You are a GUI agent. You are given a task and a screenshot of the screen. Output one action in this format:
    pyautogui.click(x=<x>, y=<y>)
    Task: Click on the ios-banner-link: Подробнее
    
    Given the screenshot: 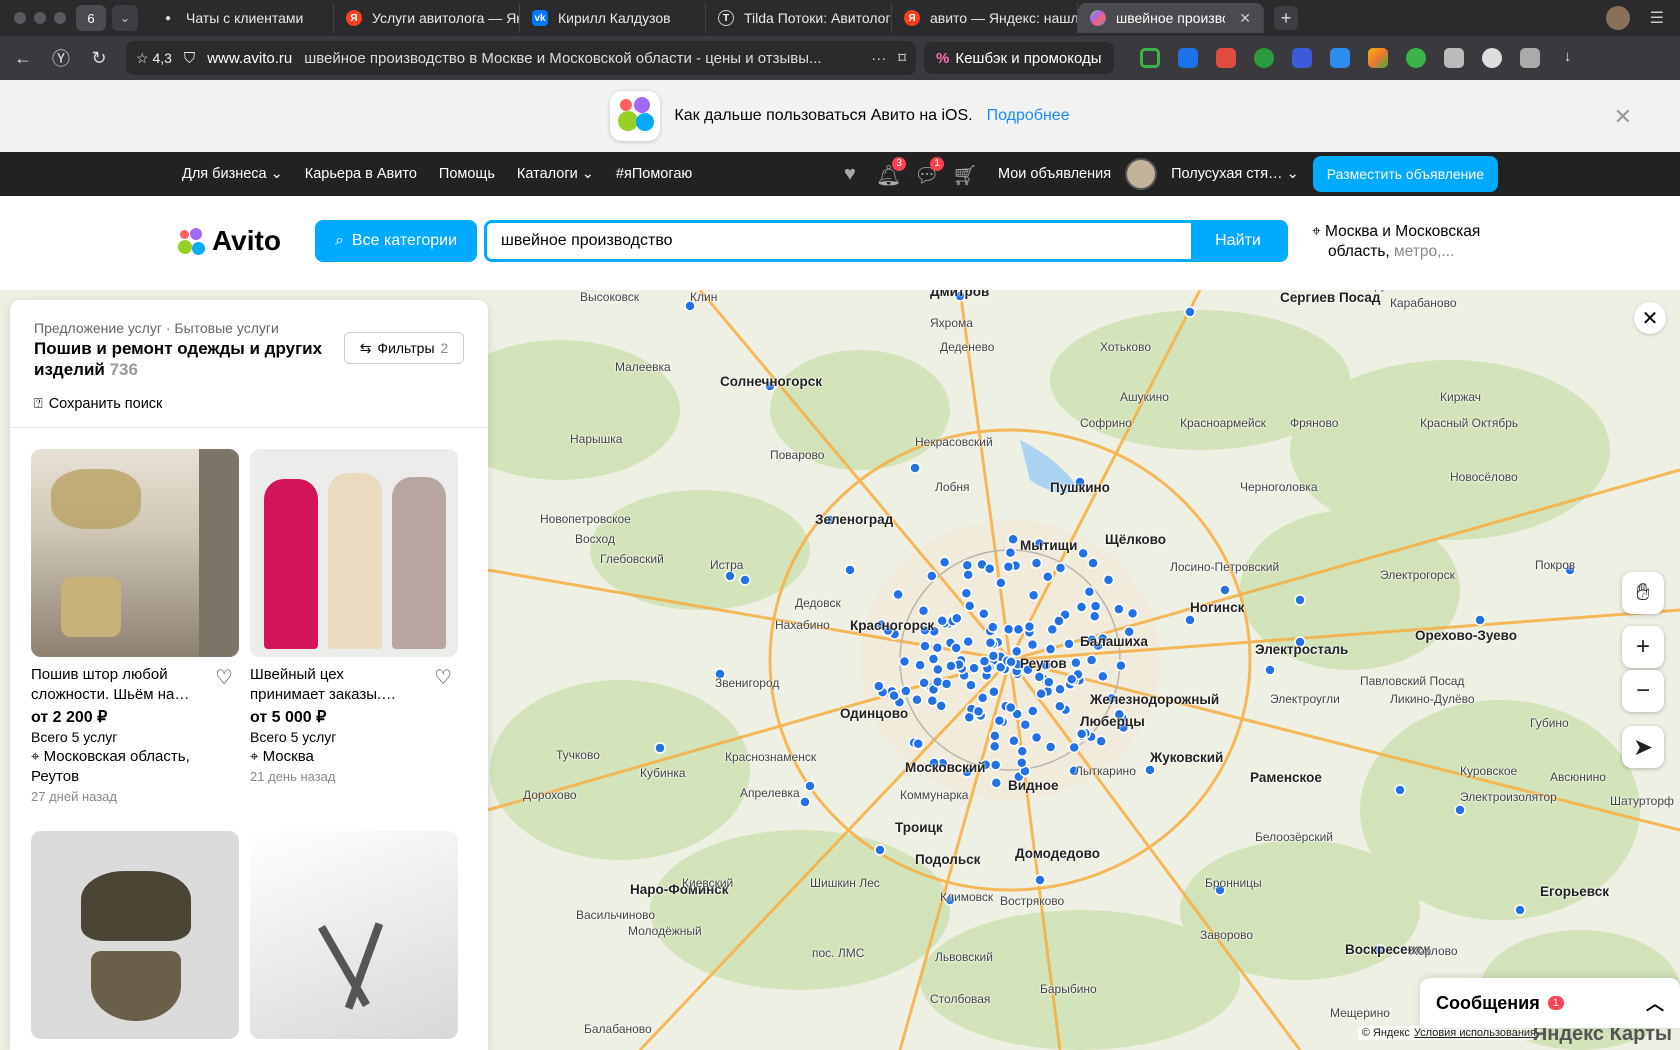 What is the action you would take?
    pyautogui.click(x=1028, y=116)
    